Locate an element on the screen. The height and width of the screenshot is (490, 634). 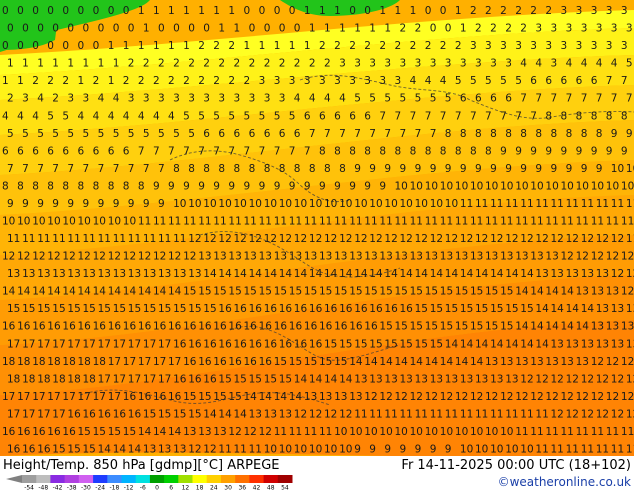
legend-tick-label: -54 is located at coordinates (29, 487).